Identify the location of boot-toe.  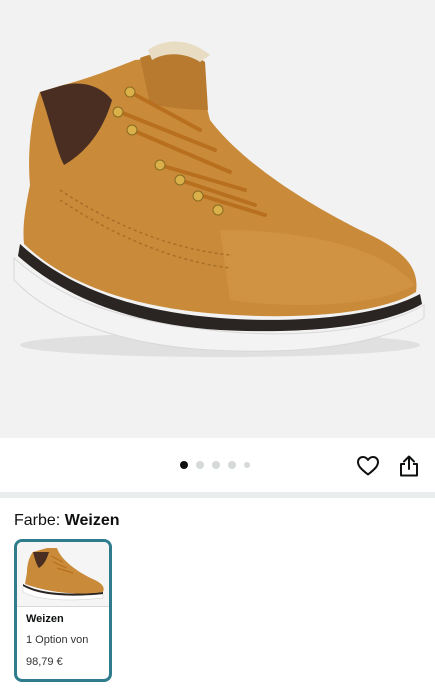
(317, 267).